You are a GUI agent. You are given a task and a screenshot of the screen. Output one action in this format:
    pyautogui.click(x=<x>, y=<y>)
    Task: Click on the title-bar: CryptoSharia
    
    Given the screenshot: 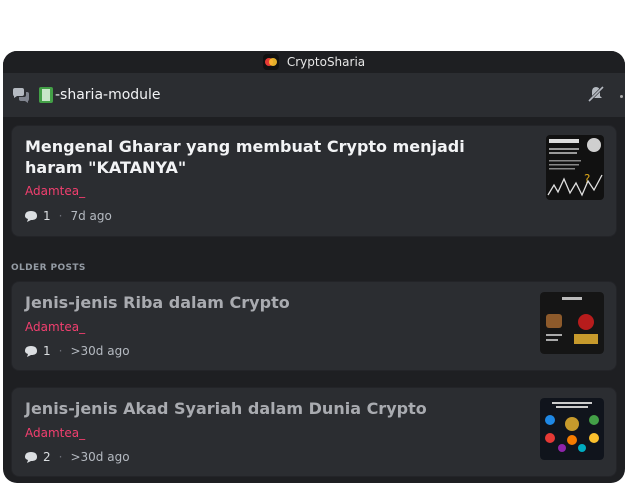 What is the action you would take?
    pyautogui.click(x=314, y=62)
    